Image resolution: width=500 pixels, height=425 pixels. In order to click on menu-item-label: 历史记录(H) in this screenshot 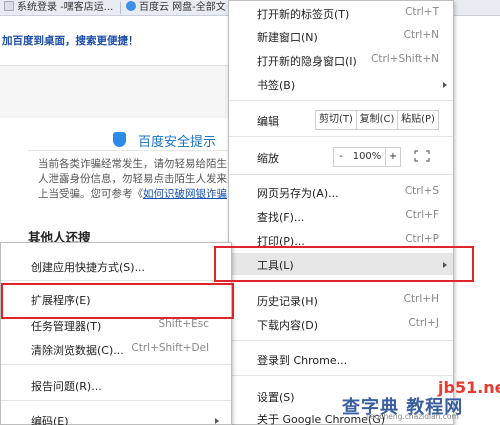, I will do `click(287, 301)`.